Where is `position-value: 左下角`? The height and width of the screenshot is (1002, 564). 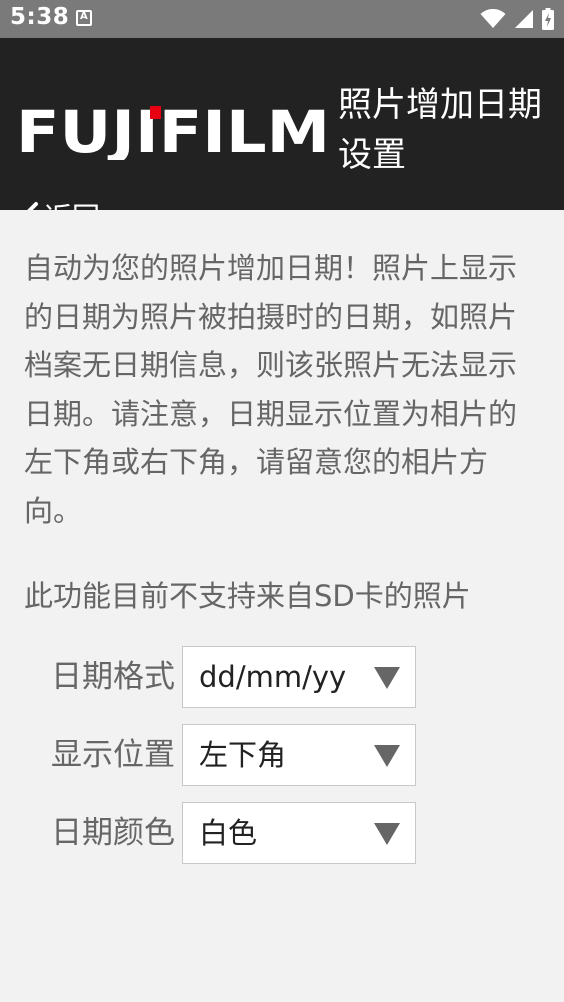
position-value: 左下角 is located at coordinates (243, 755).